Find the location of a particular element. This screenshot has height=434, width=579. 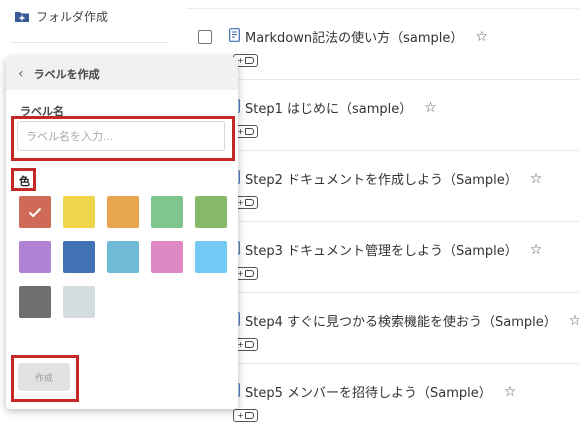

document-title: Step3 ドキュメント管理をしよう（Sample） ☆ is located at coordinates (394, 250).